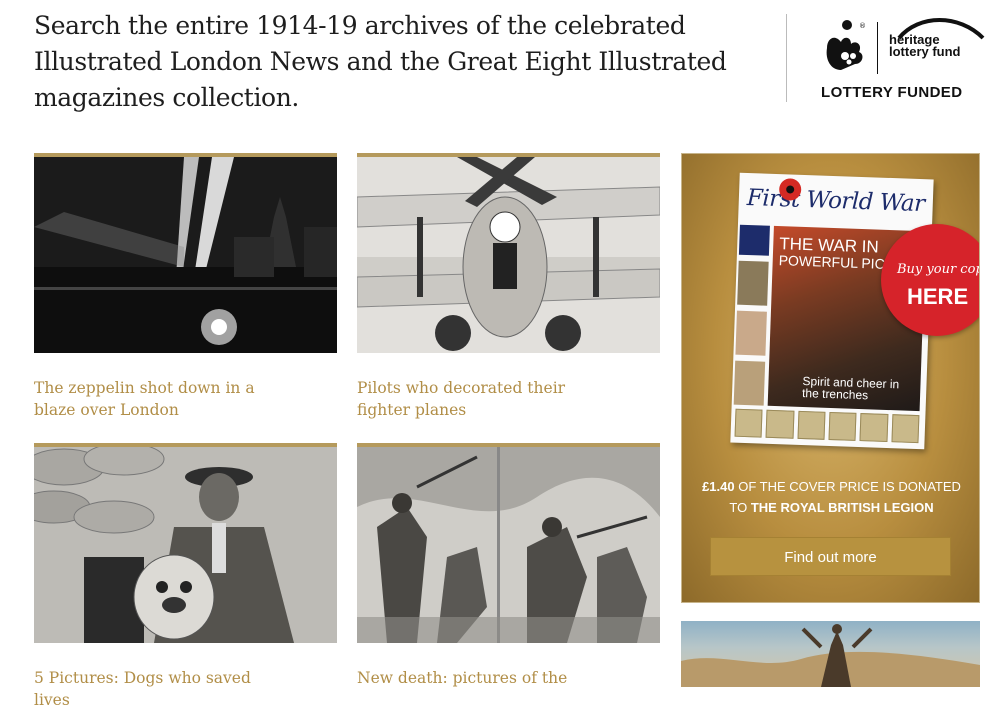 The width and height of the screenshot is (993, 711). I want to click on hlf-line2: lottery fund, so click(925, 51).